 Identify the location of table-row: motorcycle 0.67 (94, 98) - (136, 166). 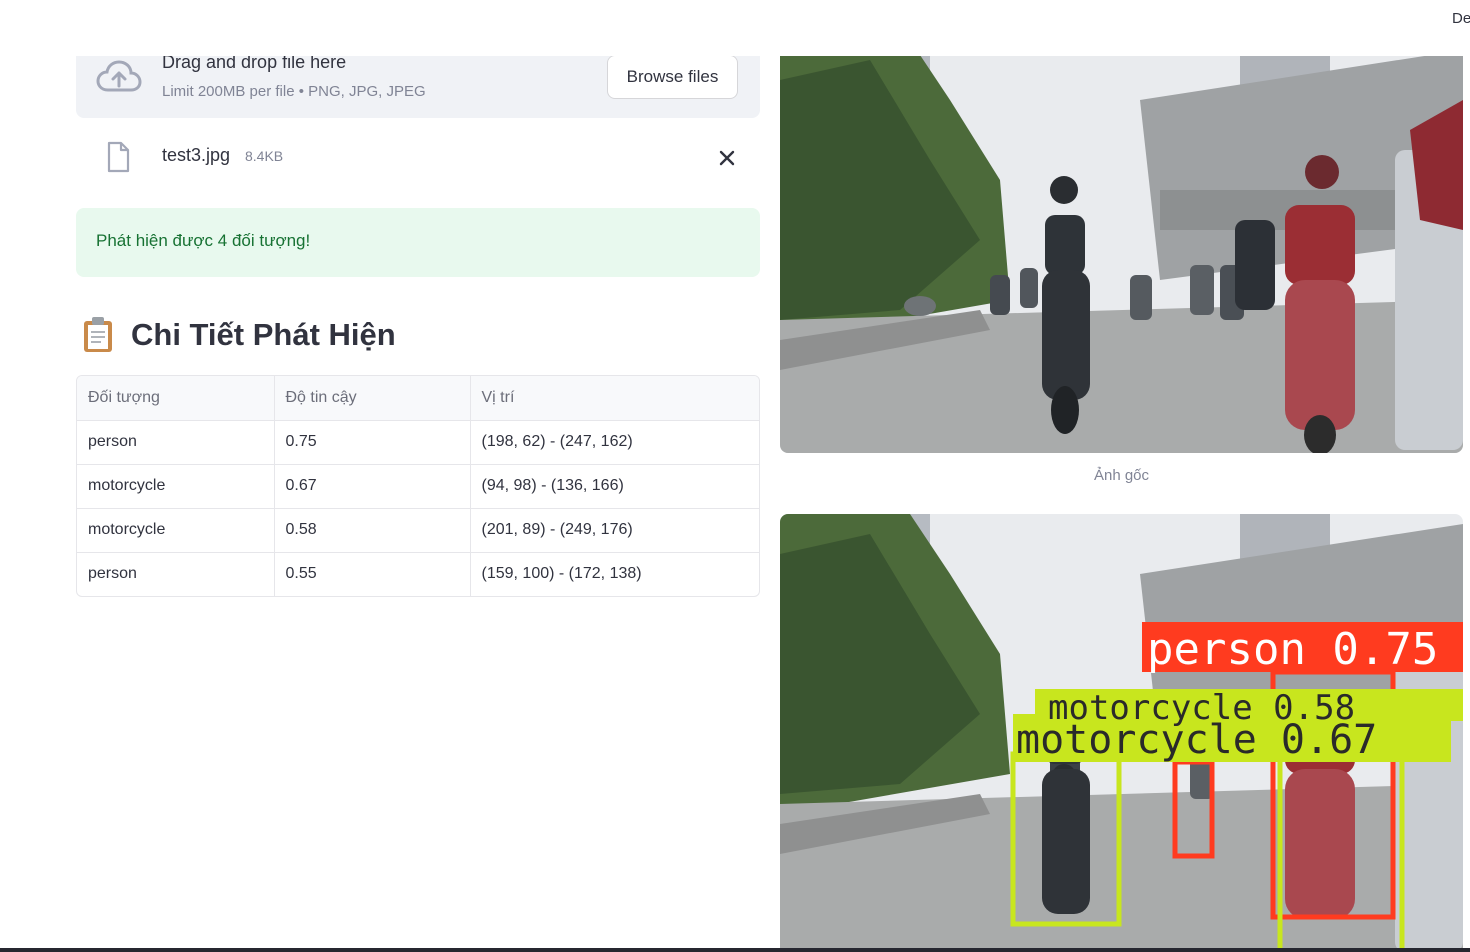
(418, 486).